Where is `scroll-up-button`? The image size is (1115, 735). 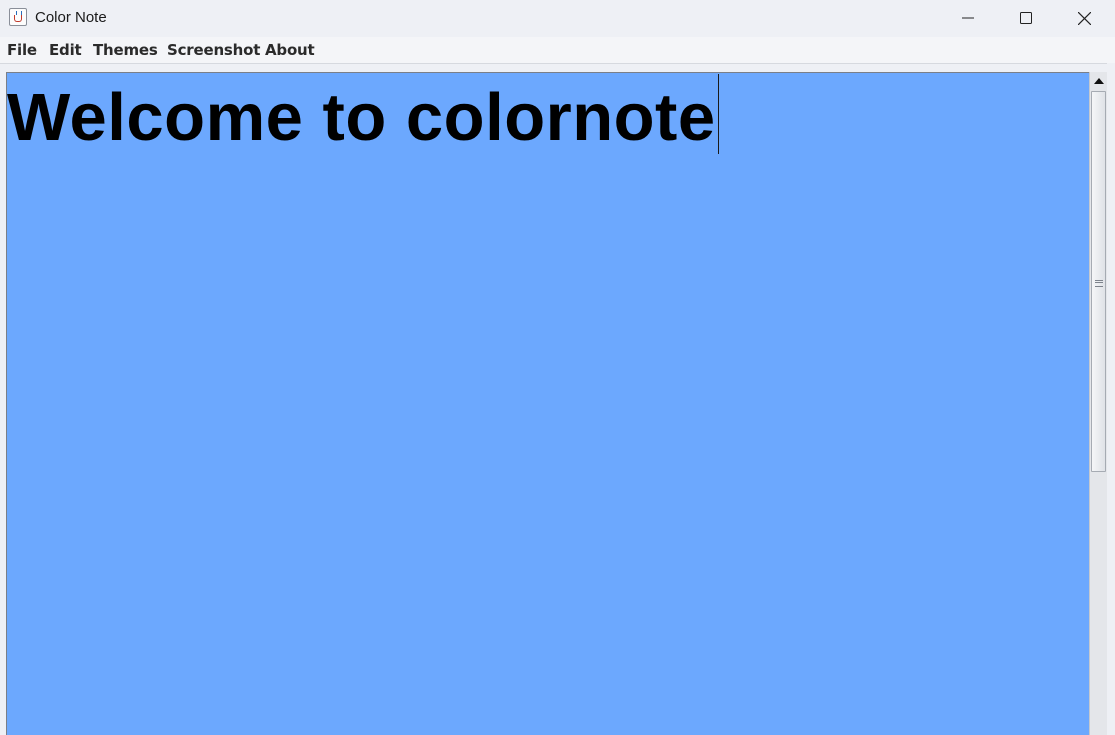
scroll-up-button is located at coordinates (1098, 81).